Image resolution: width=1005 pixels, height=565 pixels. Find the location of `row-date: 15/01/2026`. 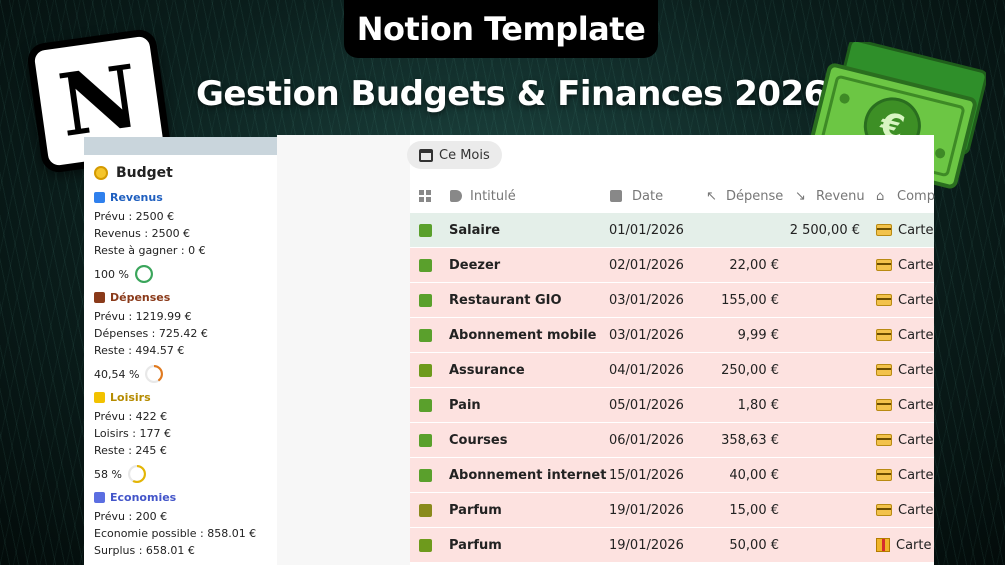

row-date: 15/01/2026 is located at coordinates (646, 475).